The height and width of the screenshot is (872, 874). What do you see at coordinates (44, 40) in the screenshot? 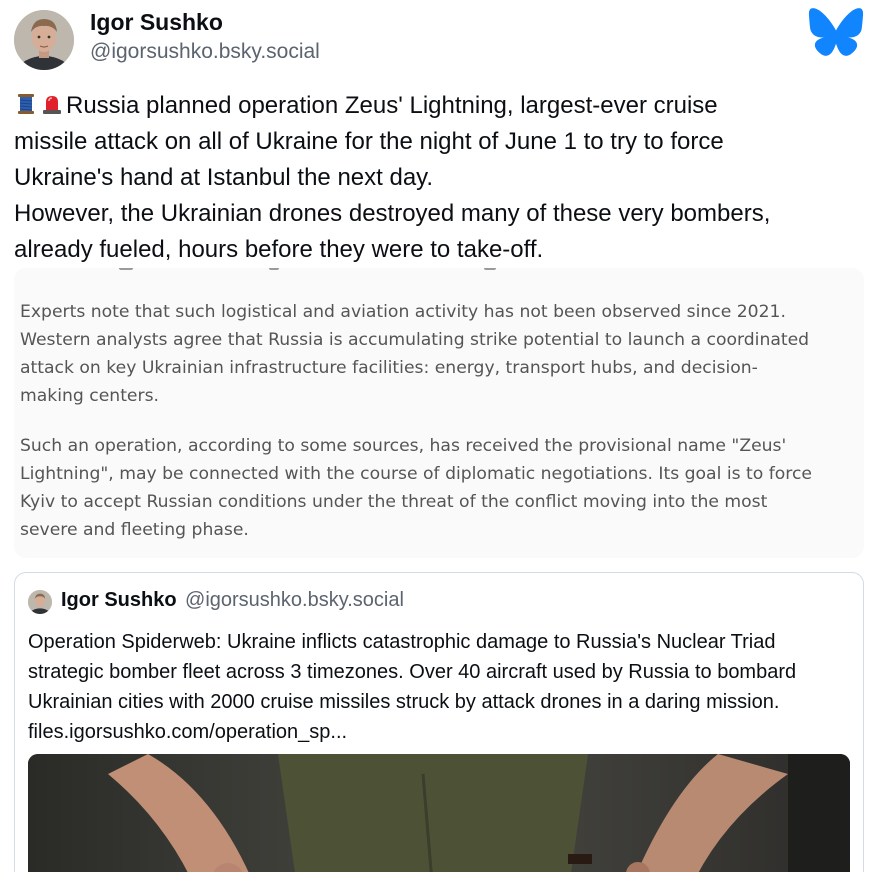
I see `author-avatar` at bounding box center [44, 40].